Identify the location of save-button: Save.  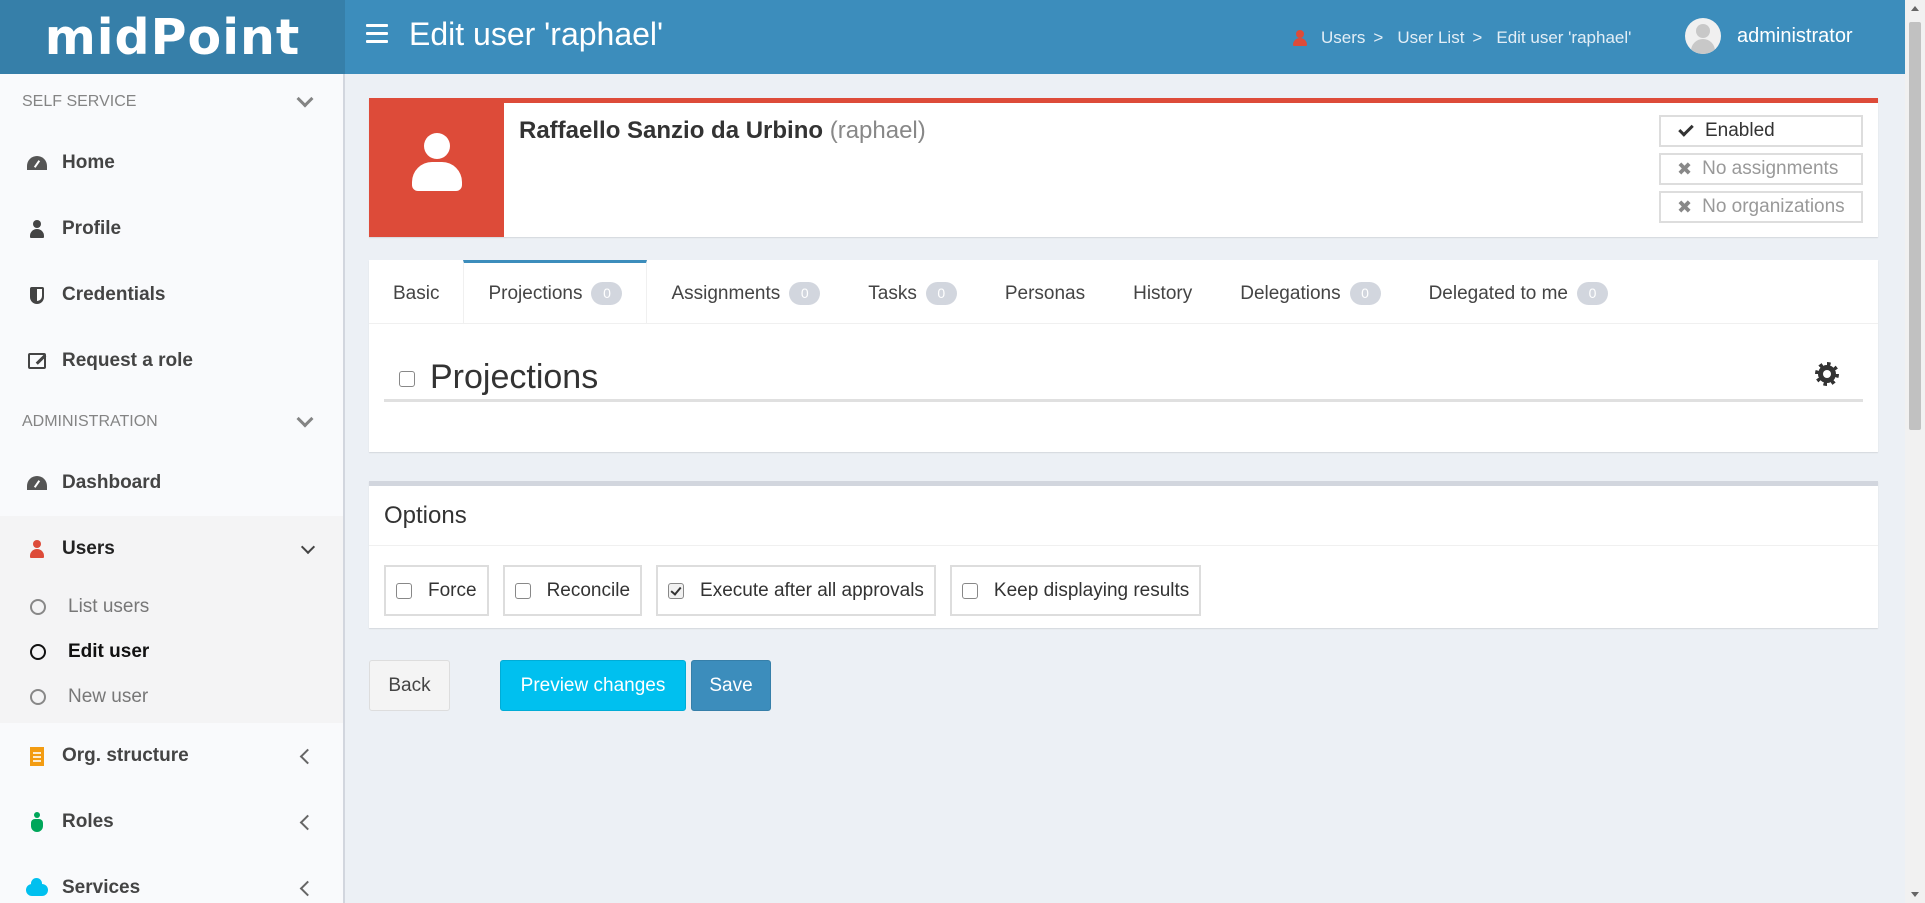
(731, 685).